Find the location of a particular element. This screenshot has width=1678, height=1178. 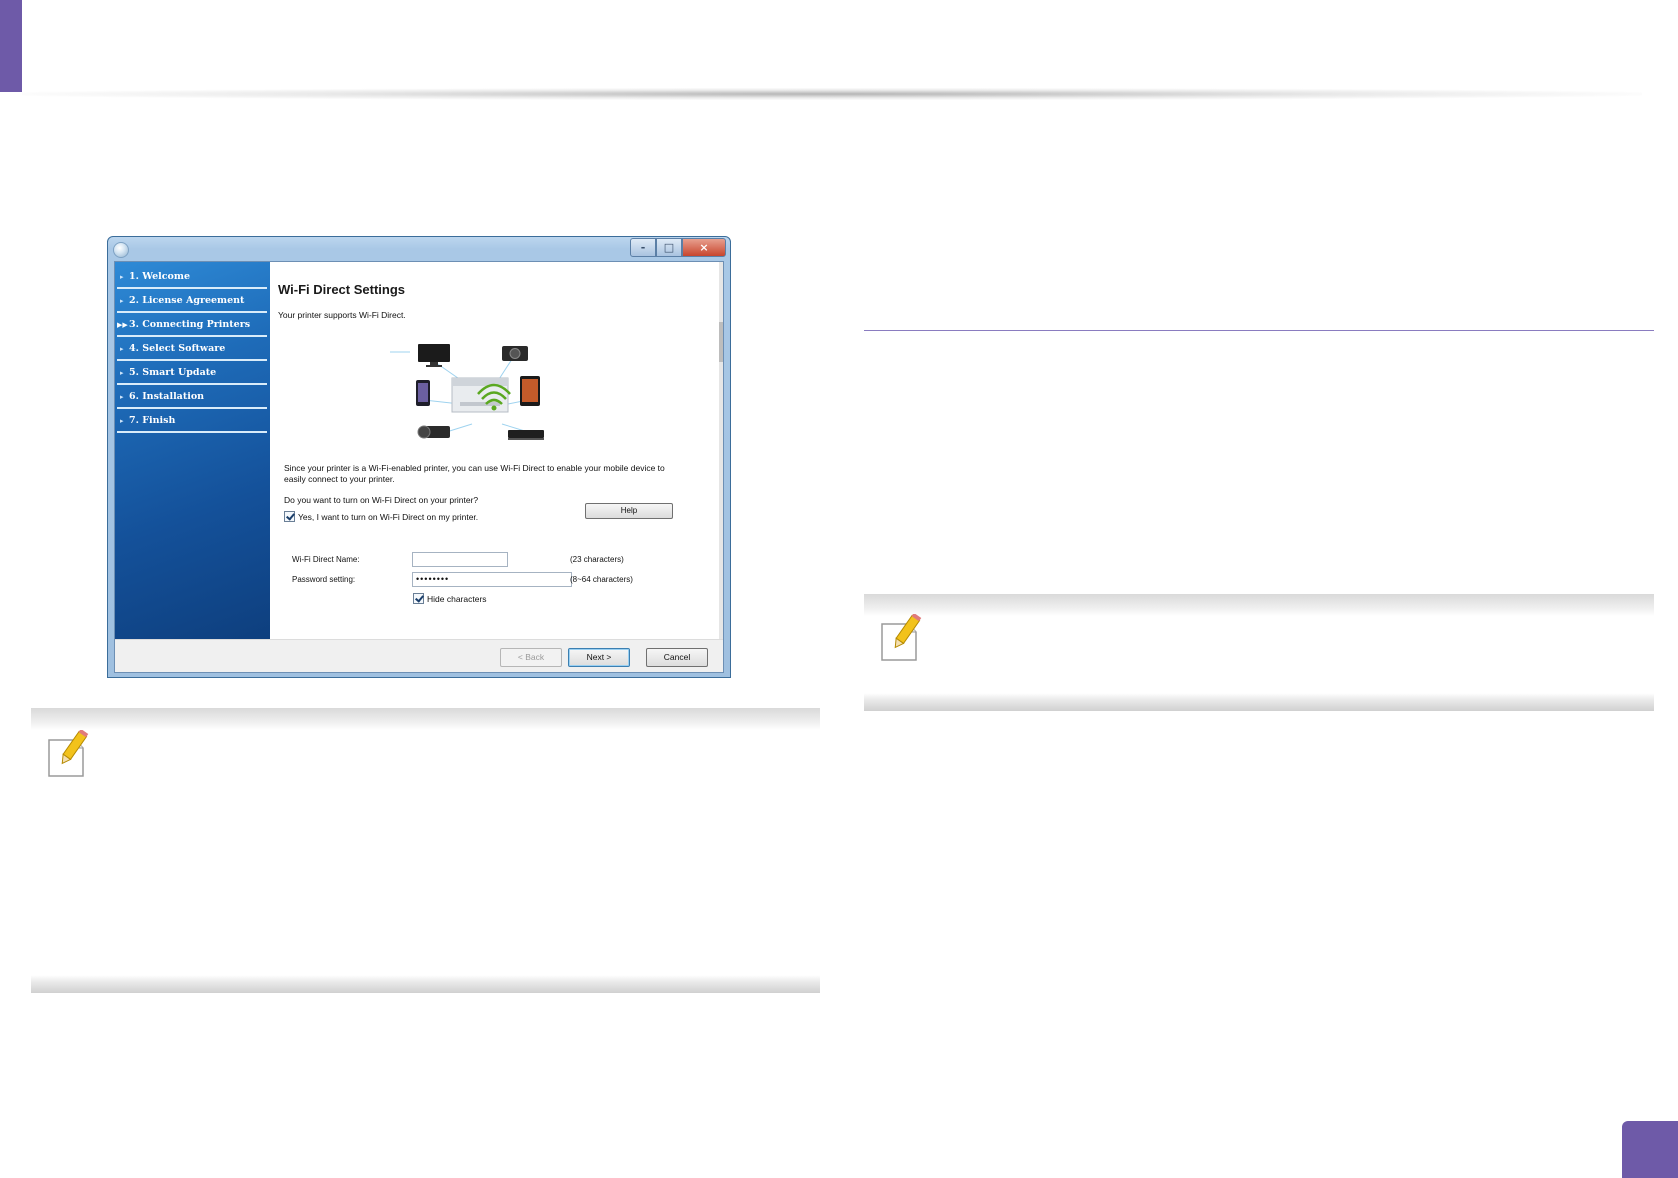

close-button: × is located at coordinates (704, 247).